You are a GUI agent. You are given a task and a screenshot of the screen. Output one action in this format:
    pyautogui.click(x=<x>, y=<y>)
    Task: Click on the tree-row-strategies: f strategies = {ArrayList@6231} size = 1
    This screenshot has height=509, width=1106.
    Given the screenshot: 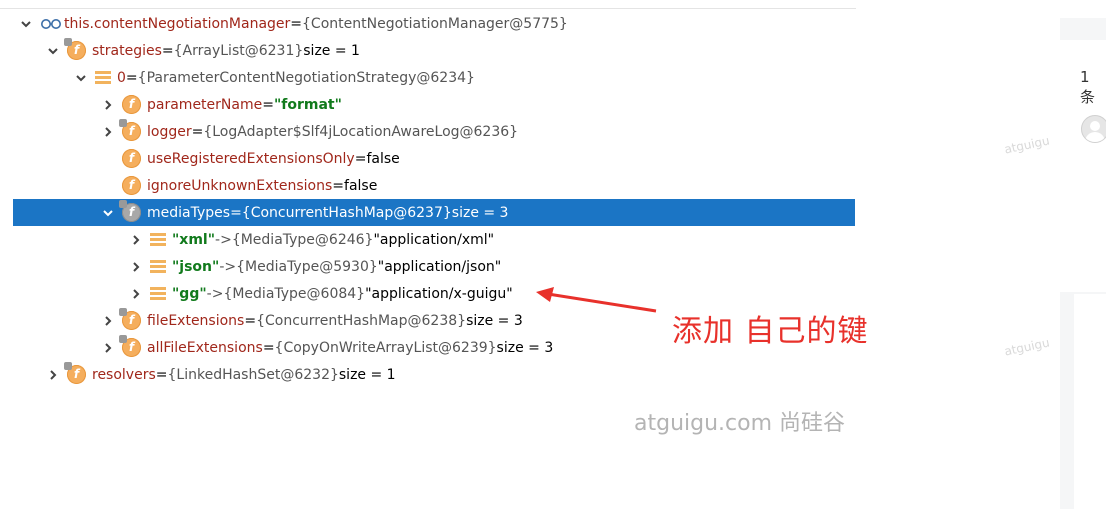 What is the action you would take?
    pyautogui.click(x=428, y=50)
    